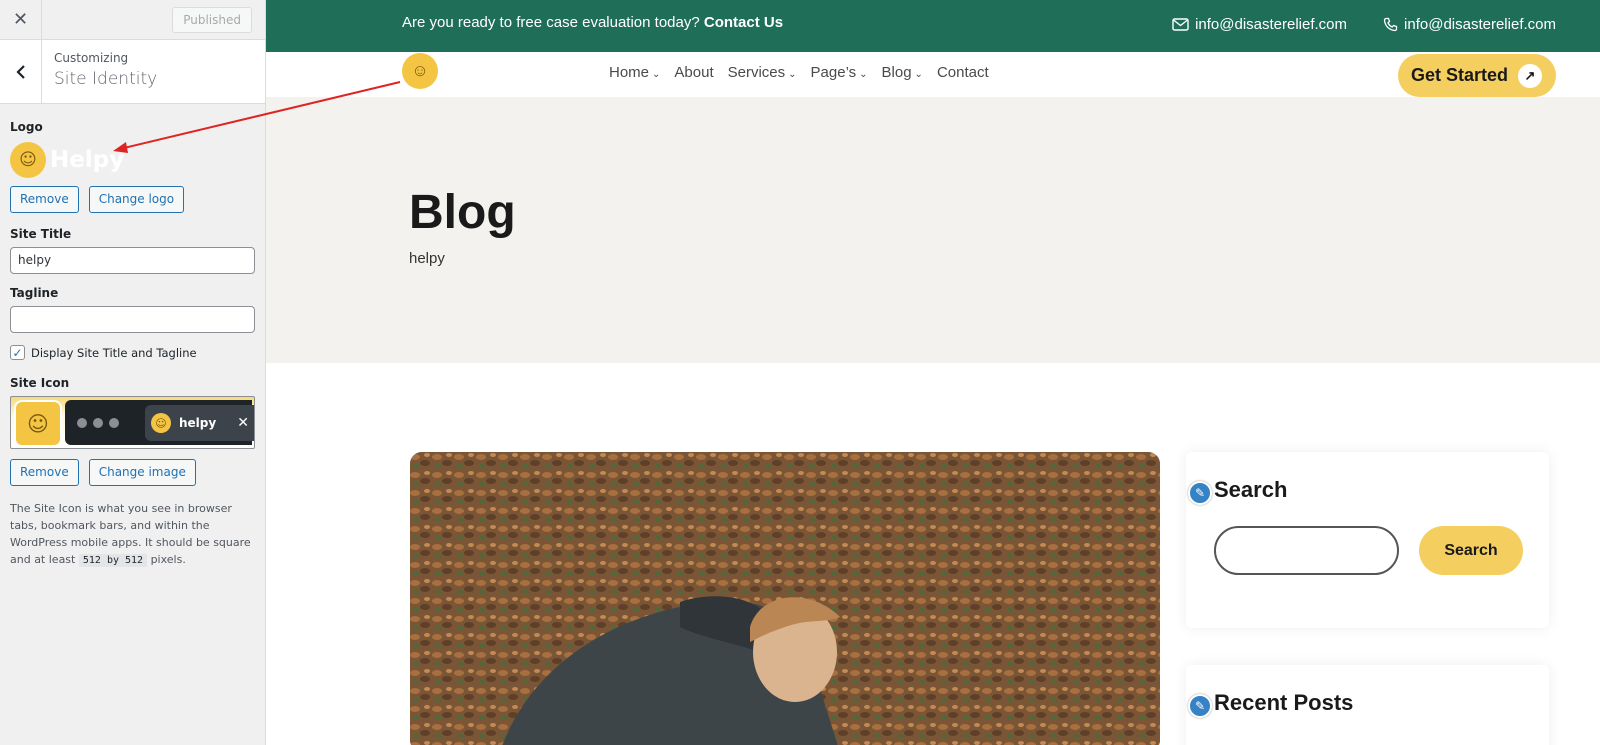 The height and width of the screenshot is (745, 1600). I want to click on nav-item-pages: Page’s ⌄, so click(839, 72).